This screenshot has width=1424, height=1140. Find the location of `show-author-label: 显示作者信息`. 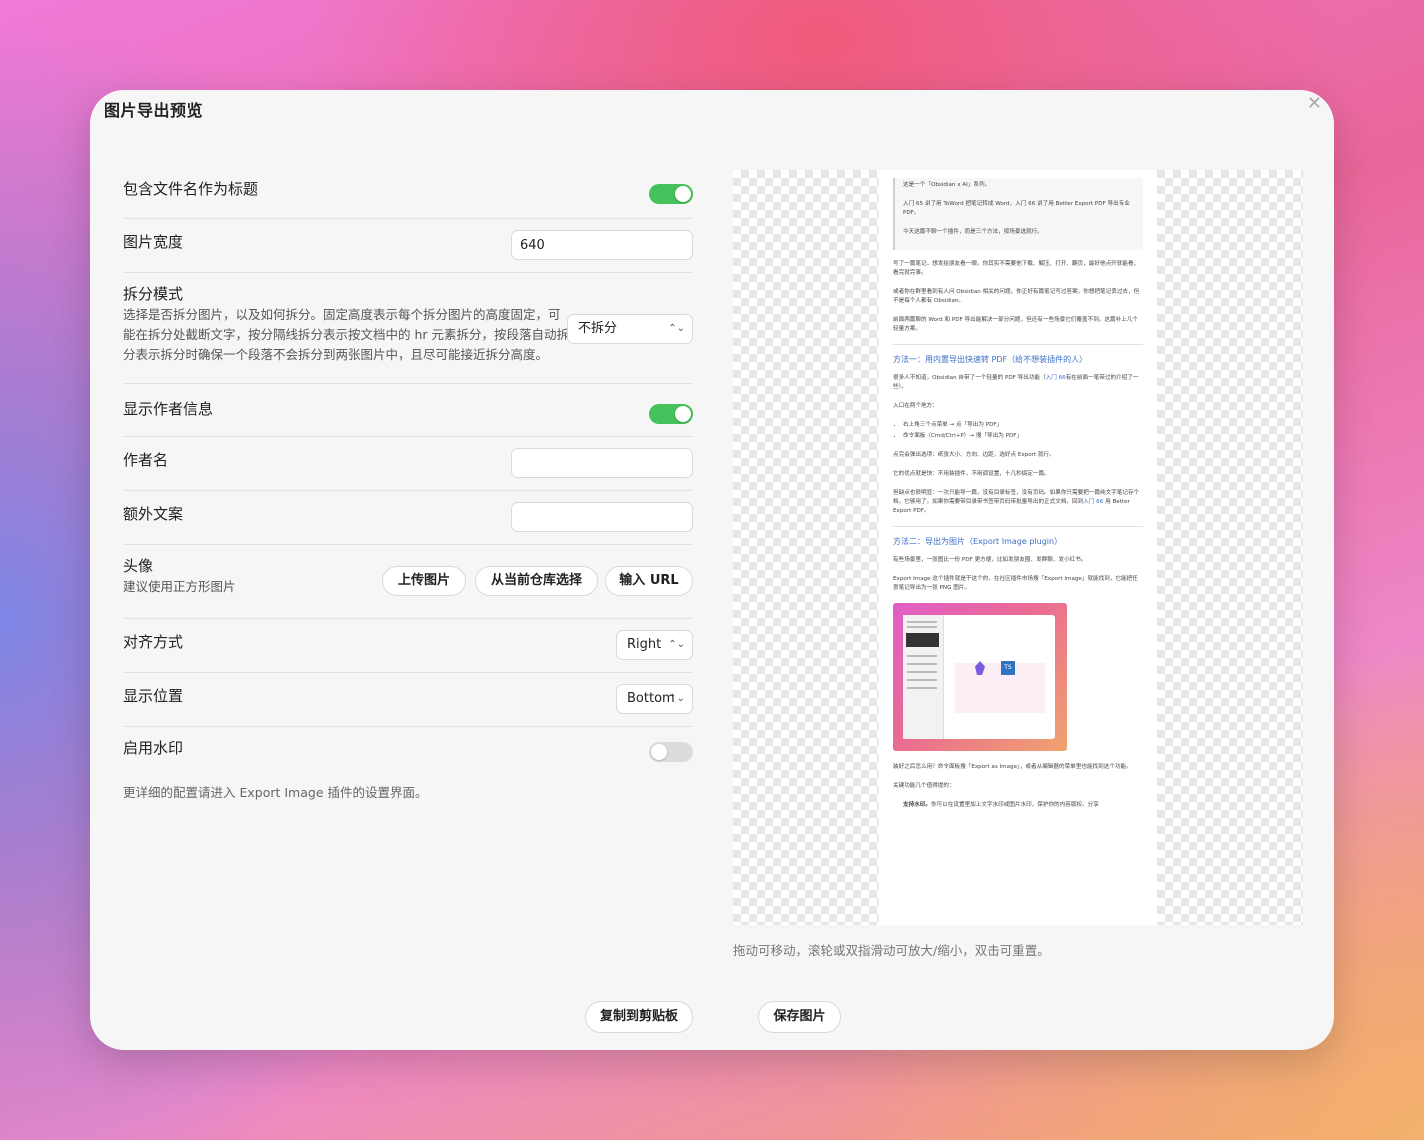

show-author-label: 显示作者信息 is located at coordinates (168, 409).